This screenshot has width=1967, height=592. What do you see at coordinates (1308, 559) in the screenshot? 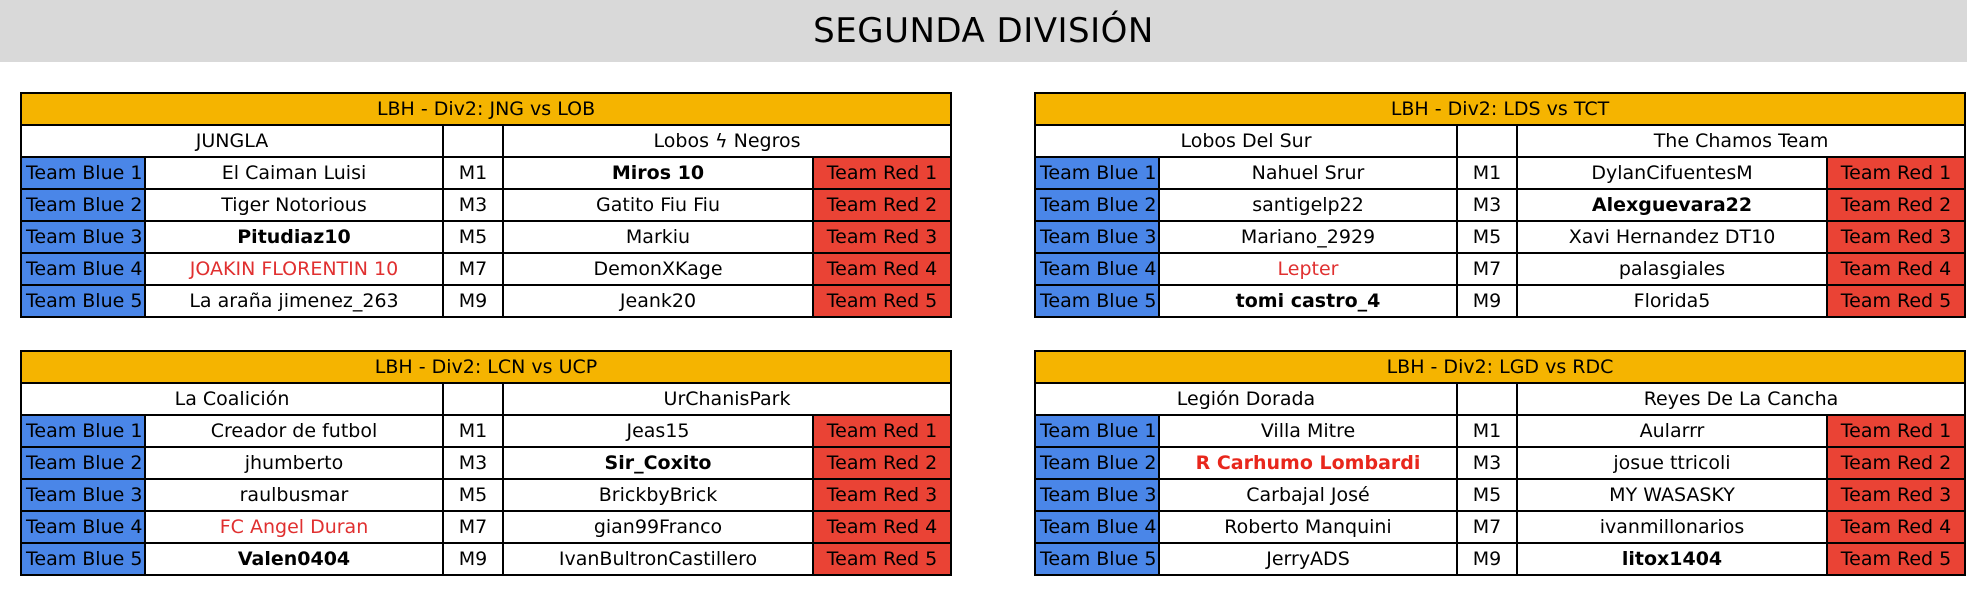
I see `player-name-blue: JerryADS` at bounding box center [1308, 559].